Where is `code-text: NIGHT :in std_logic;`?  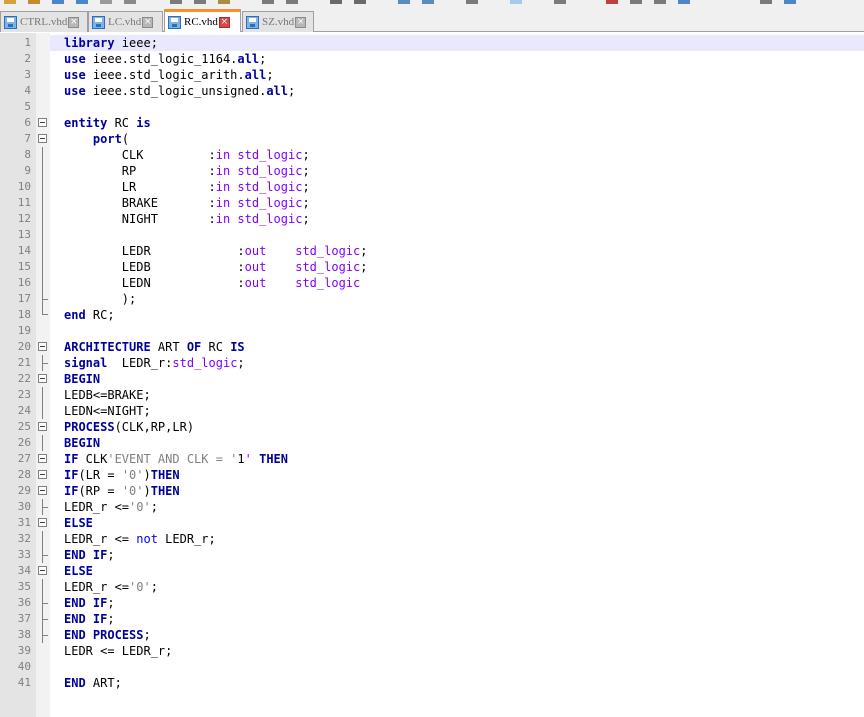
code-text: NIGHT :in std_logic; is located at coordinates (187, 219).